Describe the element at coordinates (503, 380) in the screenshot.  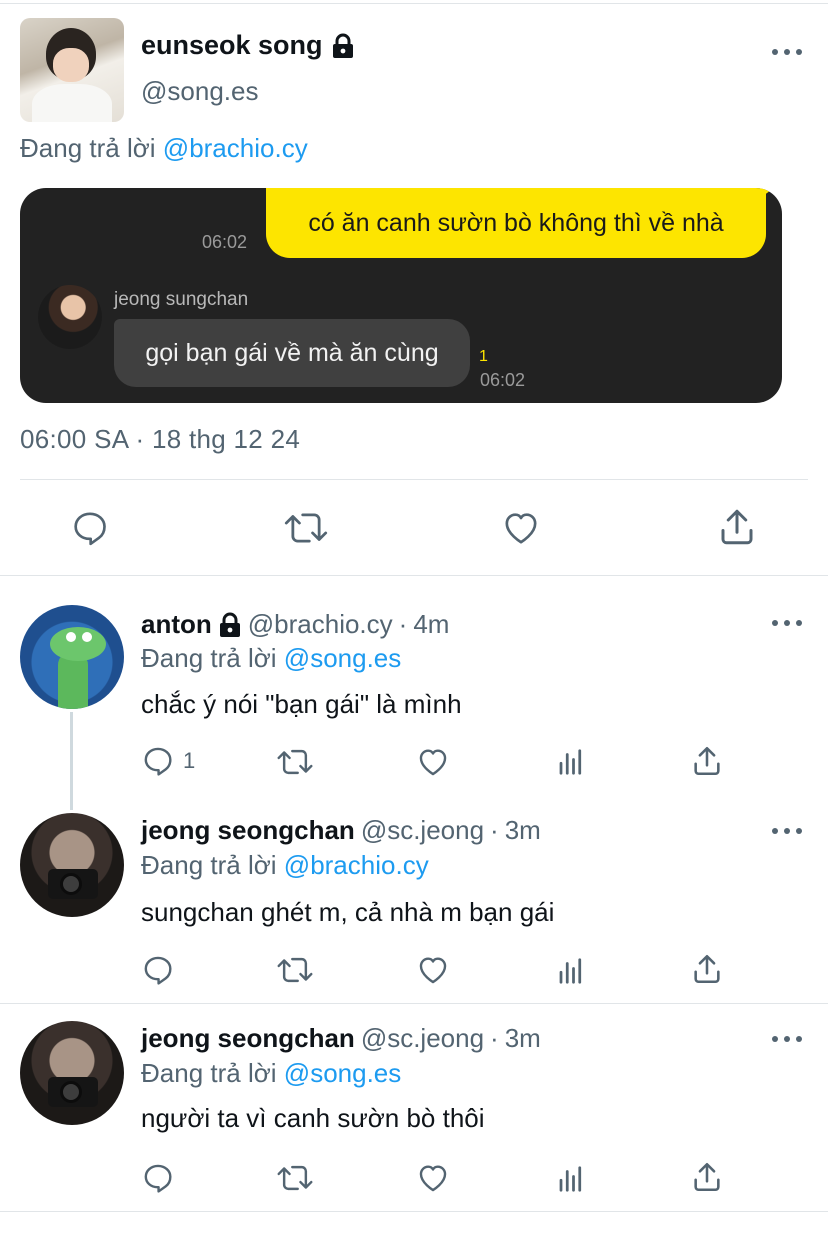
I see `chat-time-incoming: 06:02` at that location.